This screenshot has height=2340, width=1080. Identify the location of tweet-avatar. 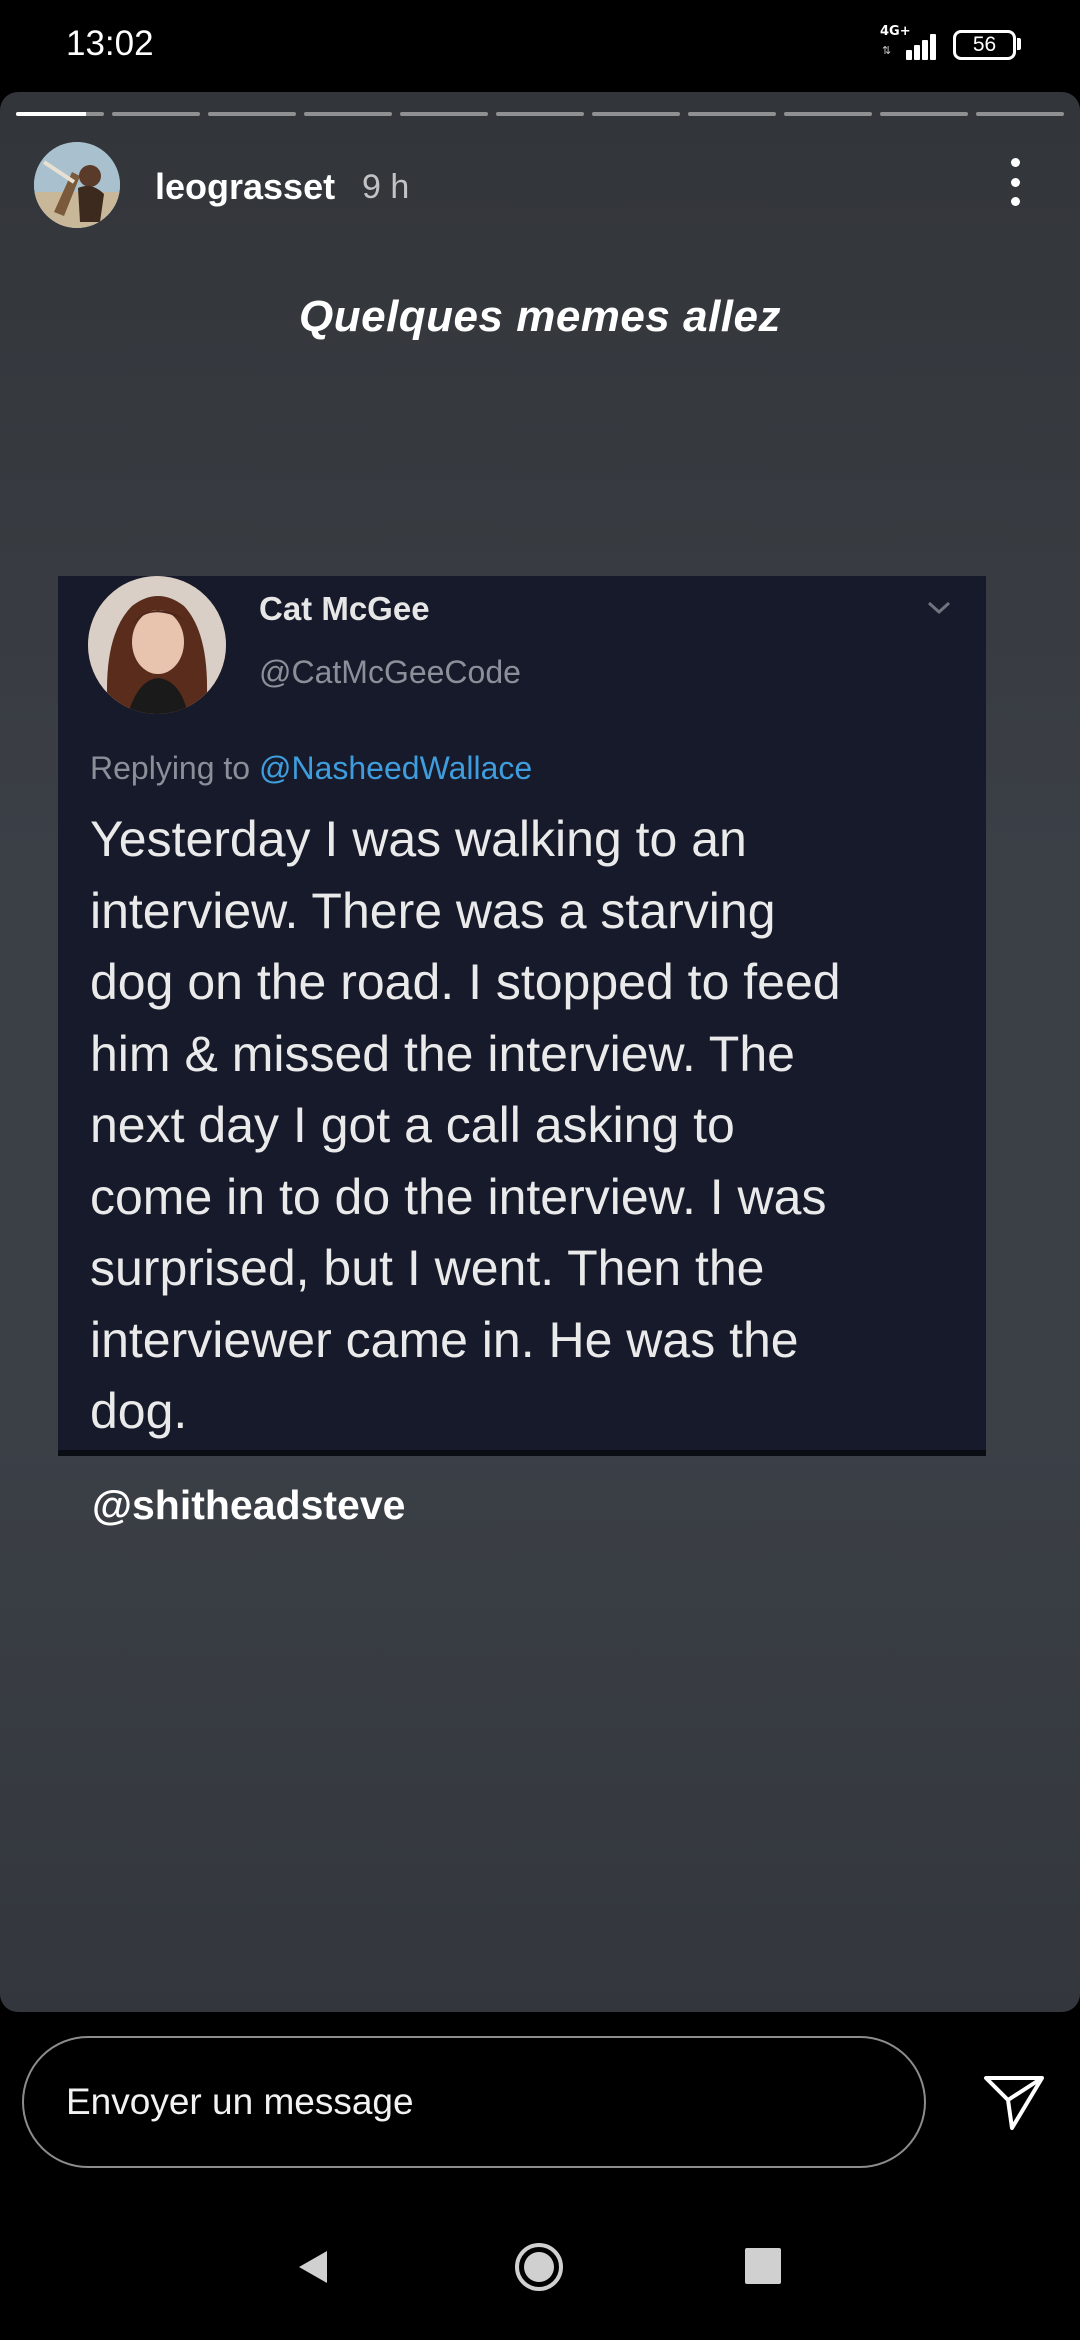
(157, 645).